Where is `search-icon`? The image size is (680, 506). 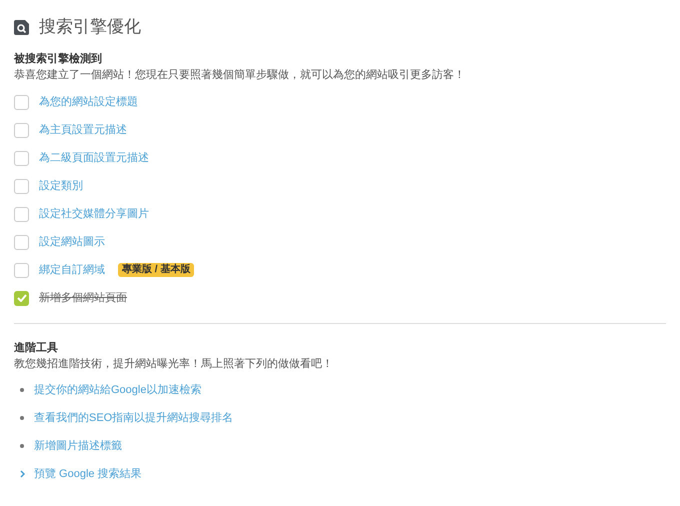 search-icon is located at coordinates (21, 27).